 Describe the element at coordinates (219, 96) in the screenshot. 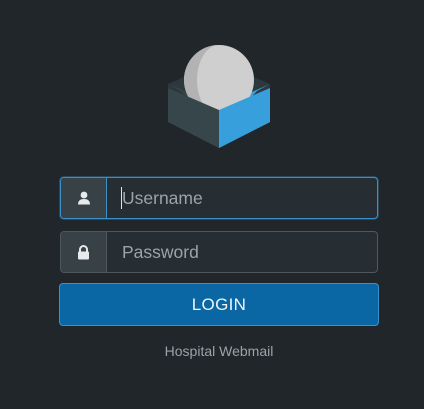

I see `roundcube-logo-icon` at that location.